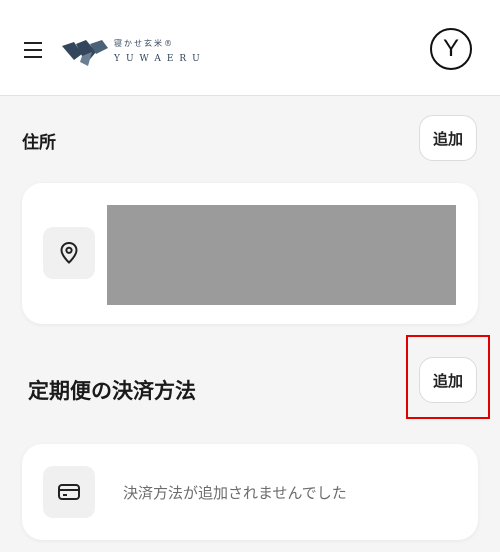  I want to click on location-pin-icon, so click(69, 253).